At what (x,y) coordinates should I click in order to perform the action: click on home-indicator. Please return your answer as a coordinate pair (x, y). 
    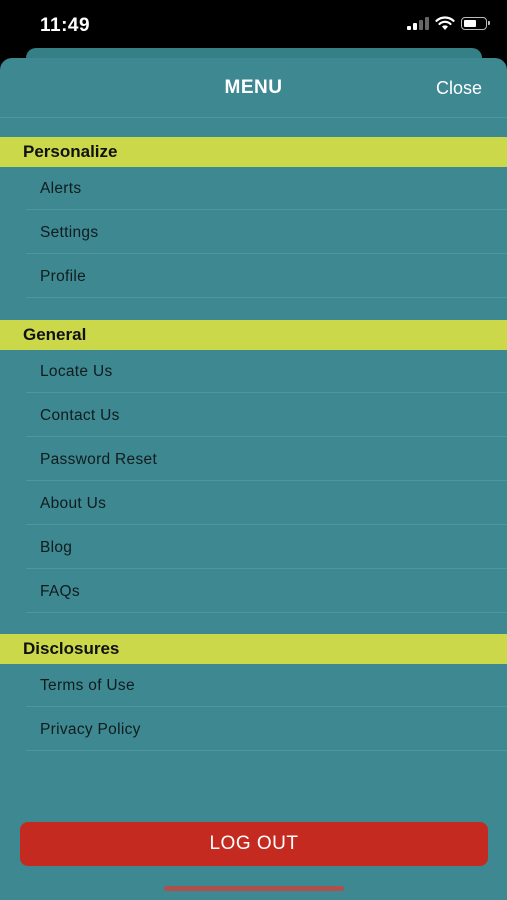
    Looking at the image, I should click on (254, 888).